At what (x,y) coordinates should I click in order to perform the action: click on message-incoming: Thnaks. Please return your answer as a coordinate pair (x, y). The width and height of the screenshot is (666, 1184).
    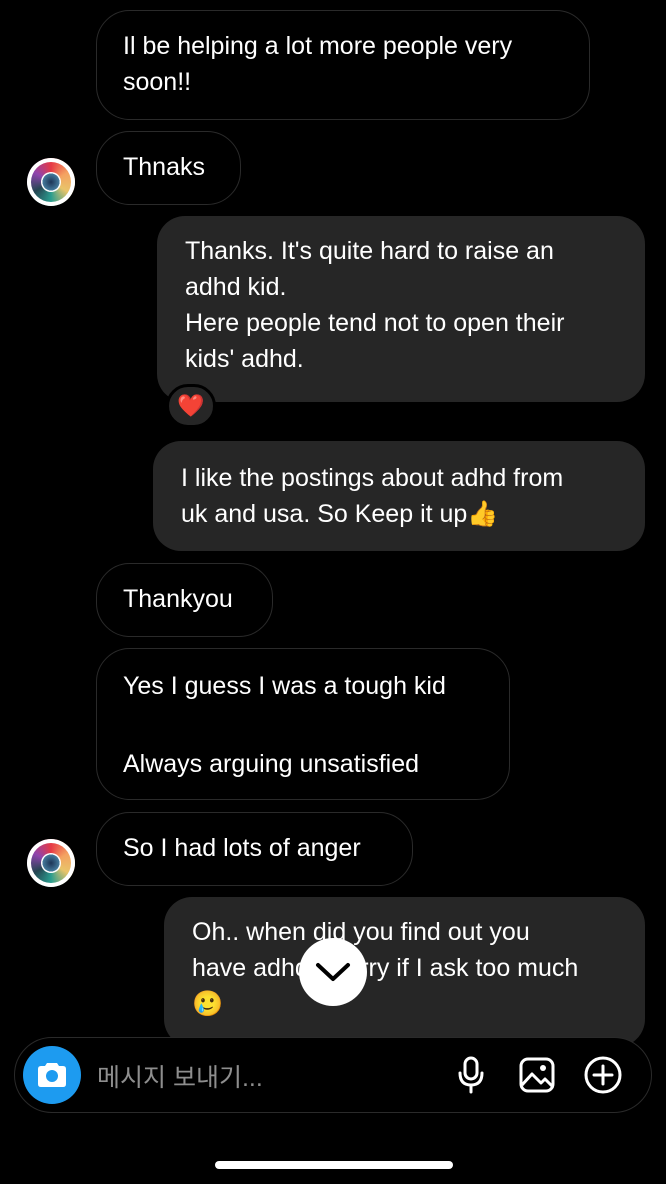
    Looking at the image, I should click on (168, 168).